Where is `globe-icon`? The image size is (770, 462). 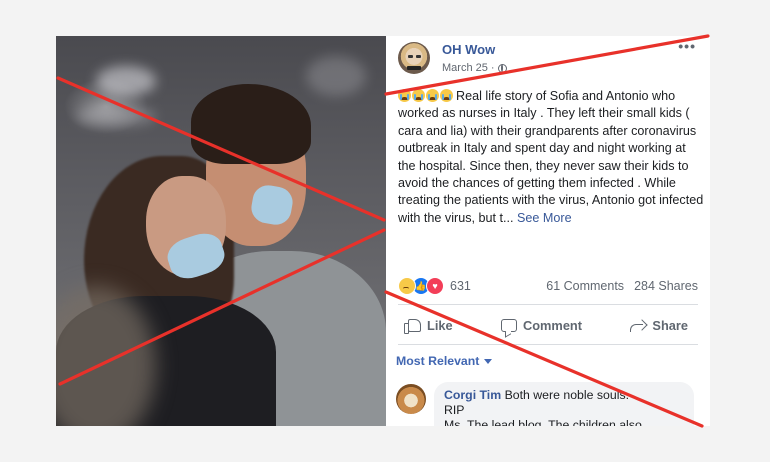 globe-icon is located at coordinates (502, 68).